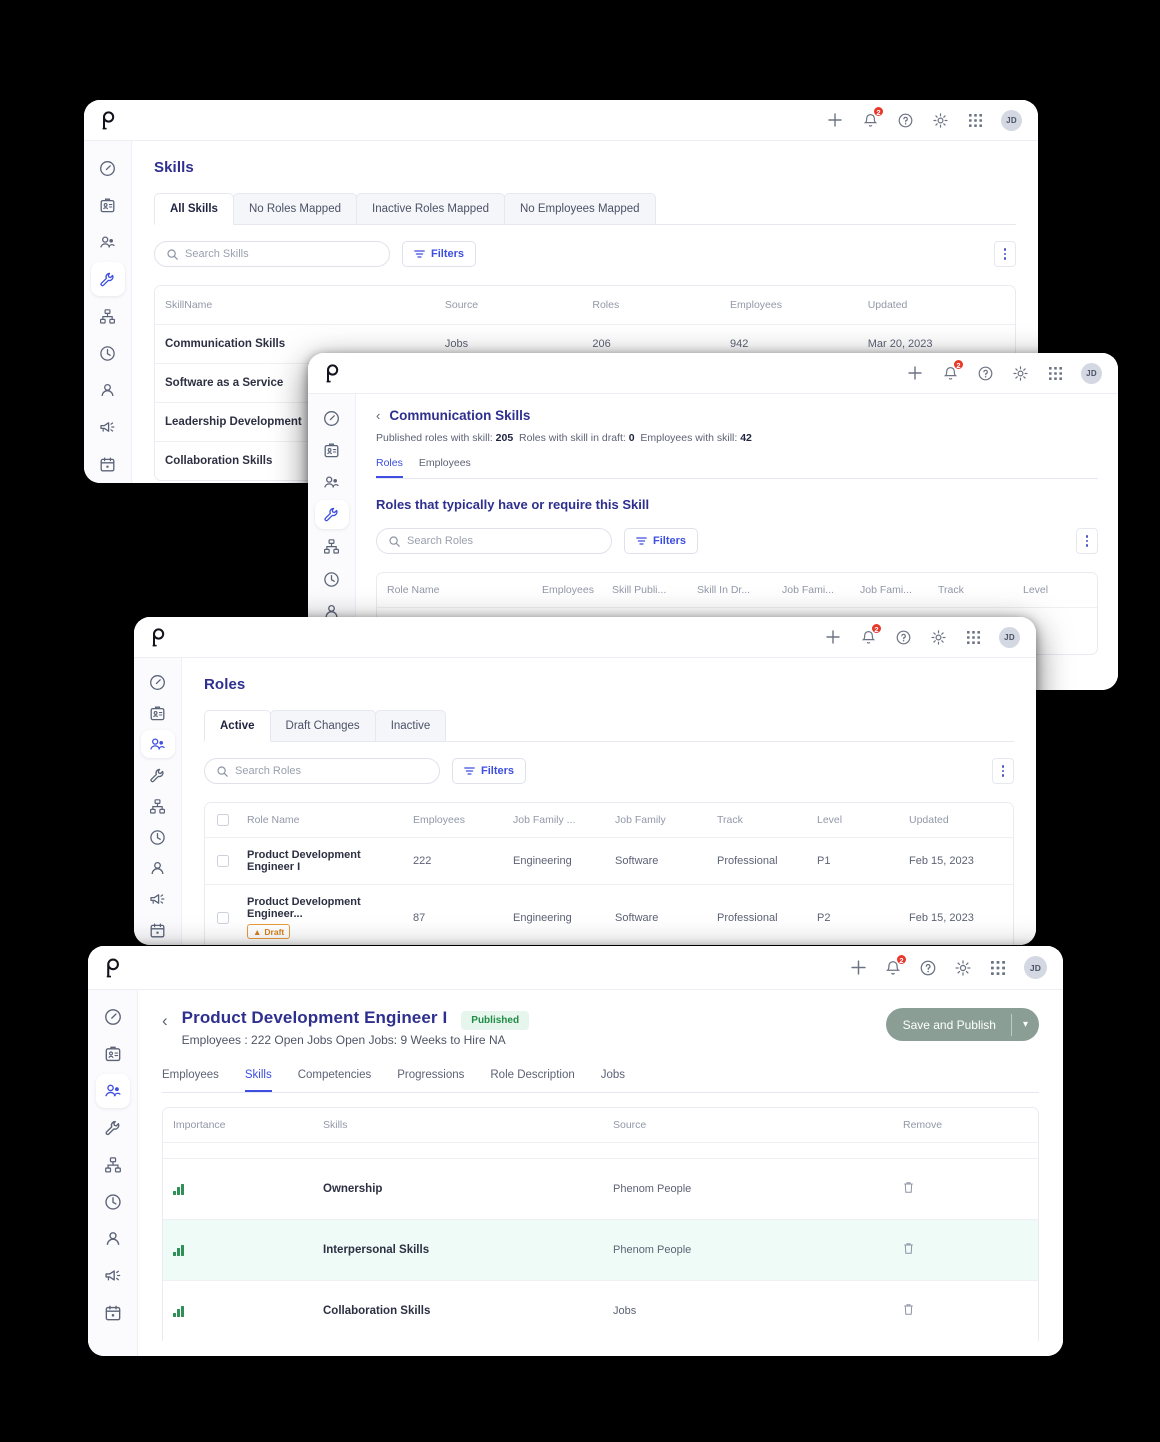  I want to click on tab-no-employees-mapped: No Employees Mapped, so click(579, 208).